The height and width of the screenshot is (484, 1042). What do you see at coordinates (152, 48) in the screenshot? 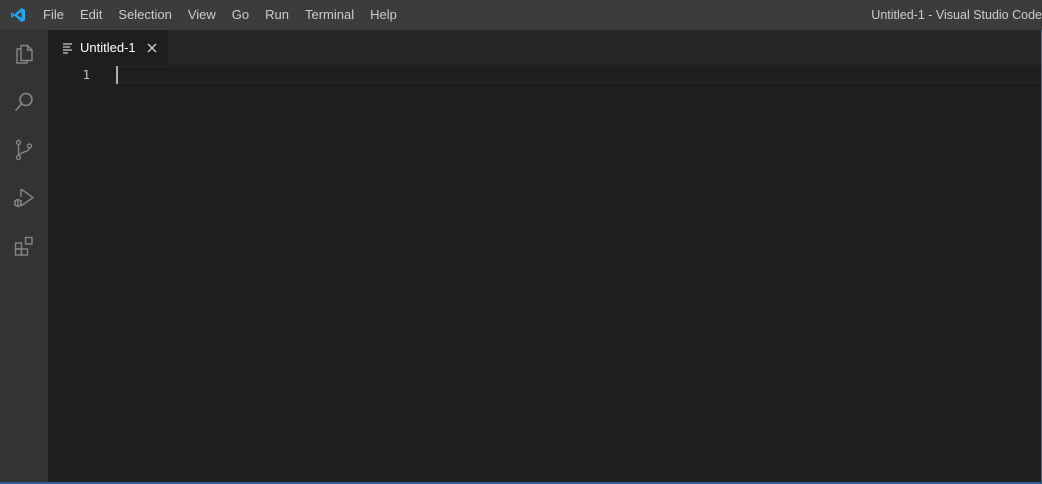
I see `close-icon` at bounding box center [152, 48].